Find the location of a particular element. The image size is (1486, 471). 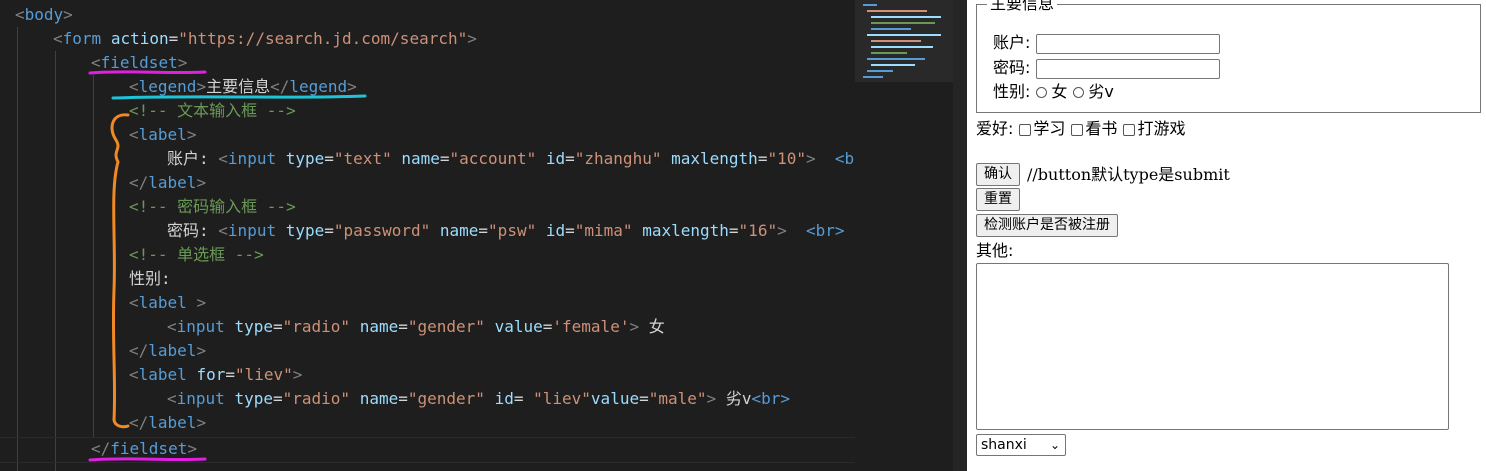

code-line-1: <body> is located at coordinates (44, 15).